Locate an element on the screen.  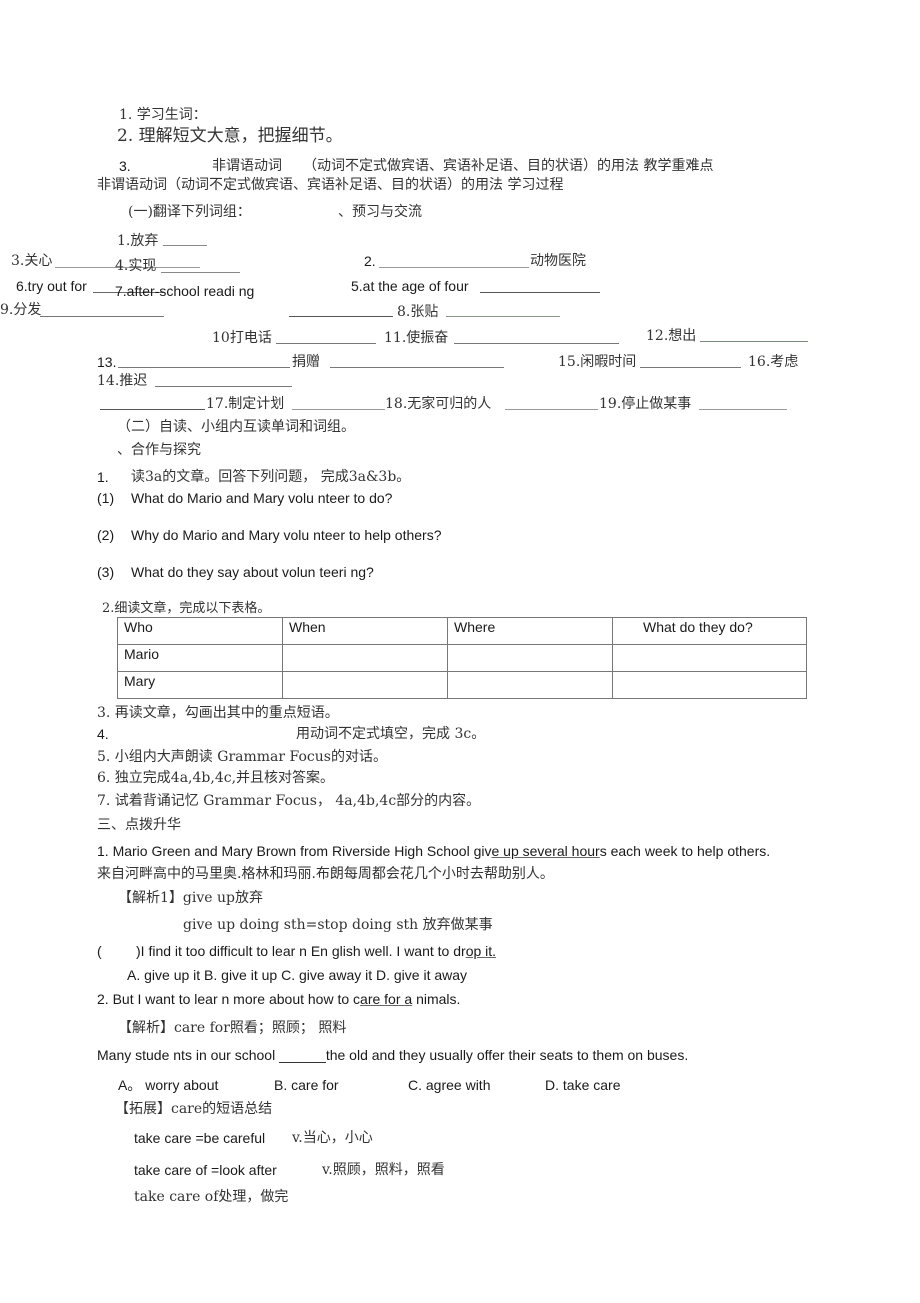
phrase-14: 14.推迟 is located at coordinates (122, 381).